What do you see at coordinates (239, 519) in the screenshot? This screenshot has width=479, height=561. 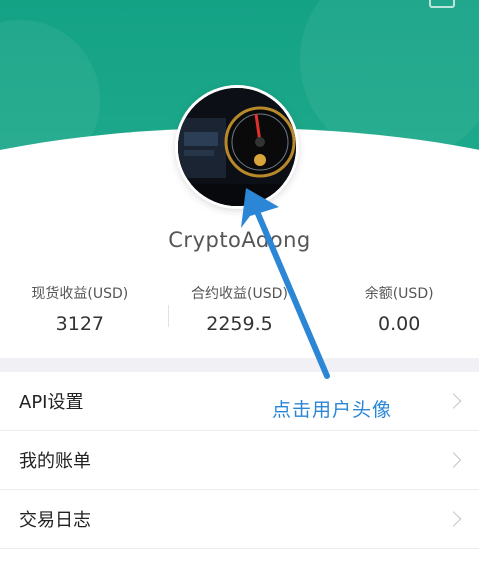 I see `menu-item-trade-log: 交易日志` at bounding box center [239, 519].